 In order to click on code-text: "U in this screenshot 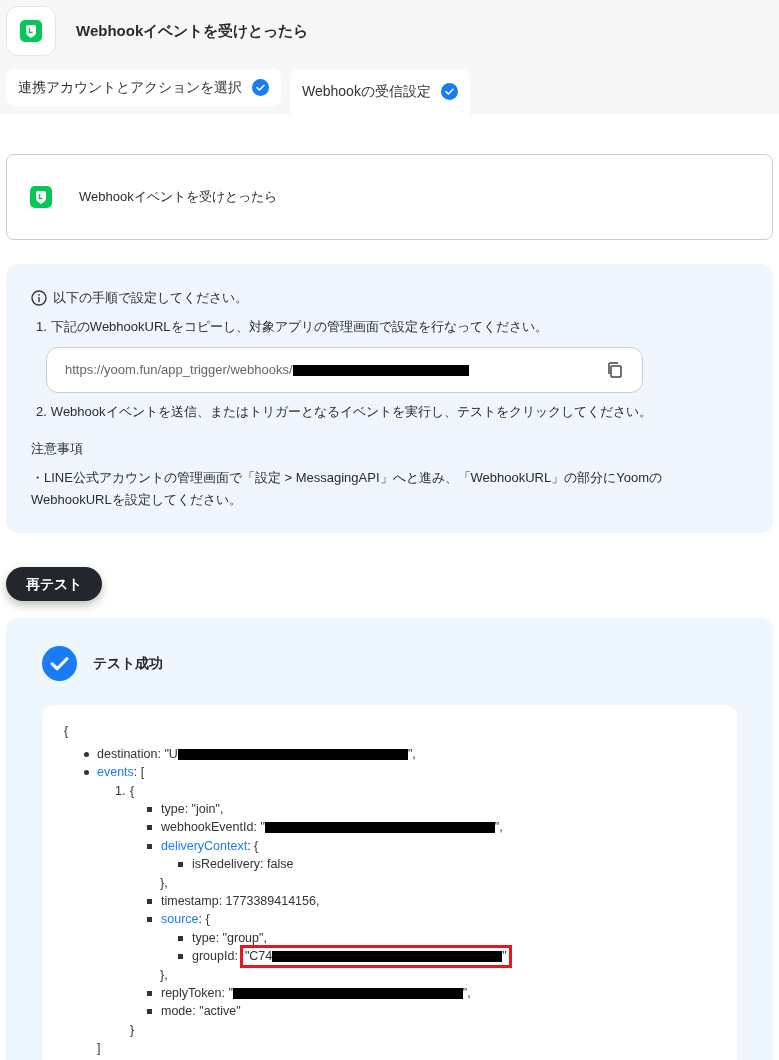, I will do `click(171, 754)`.